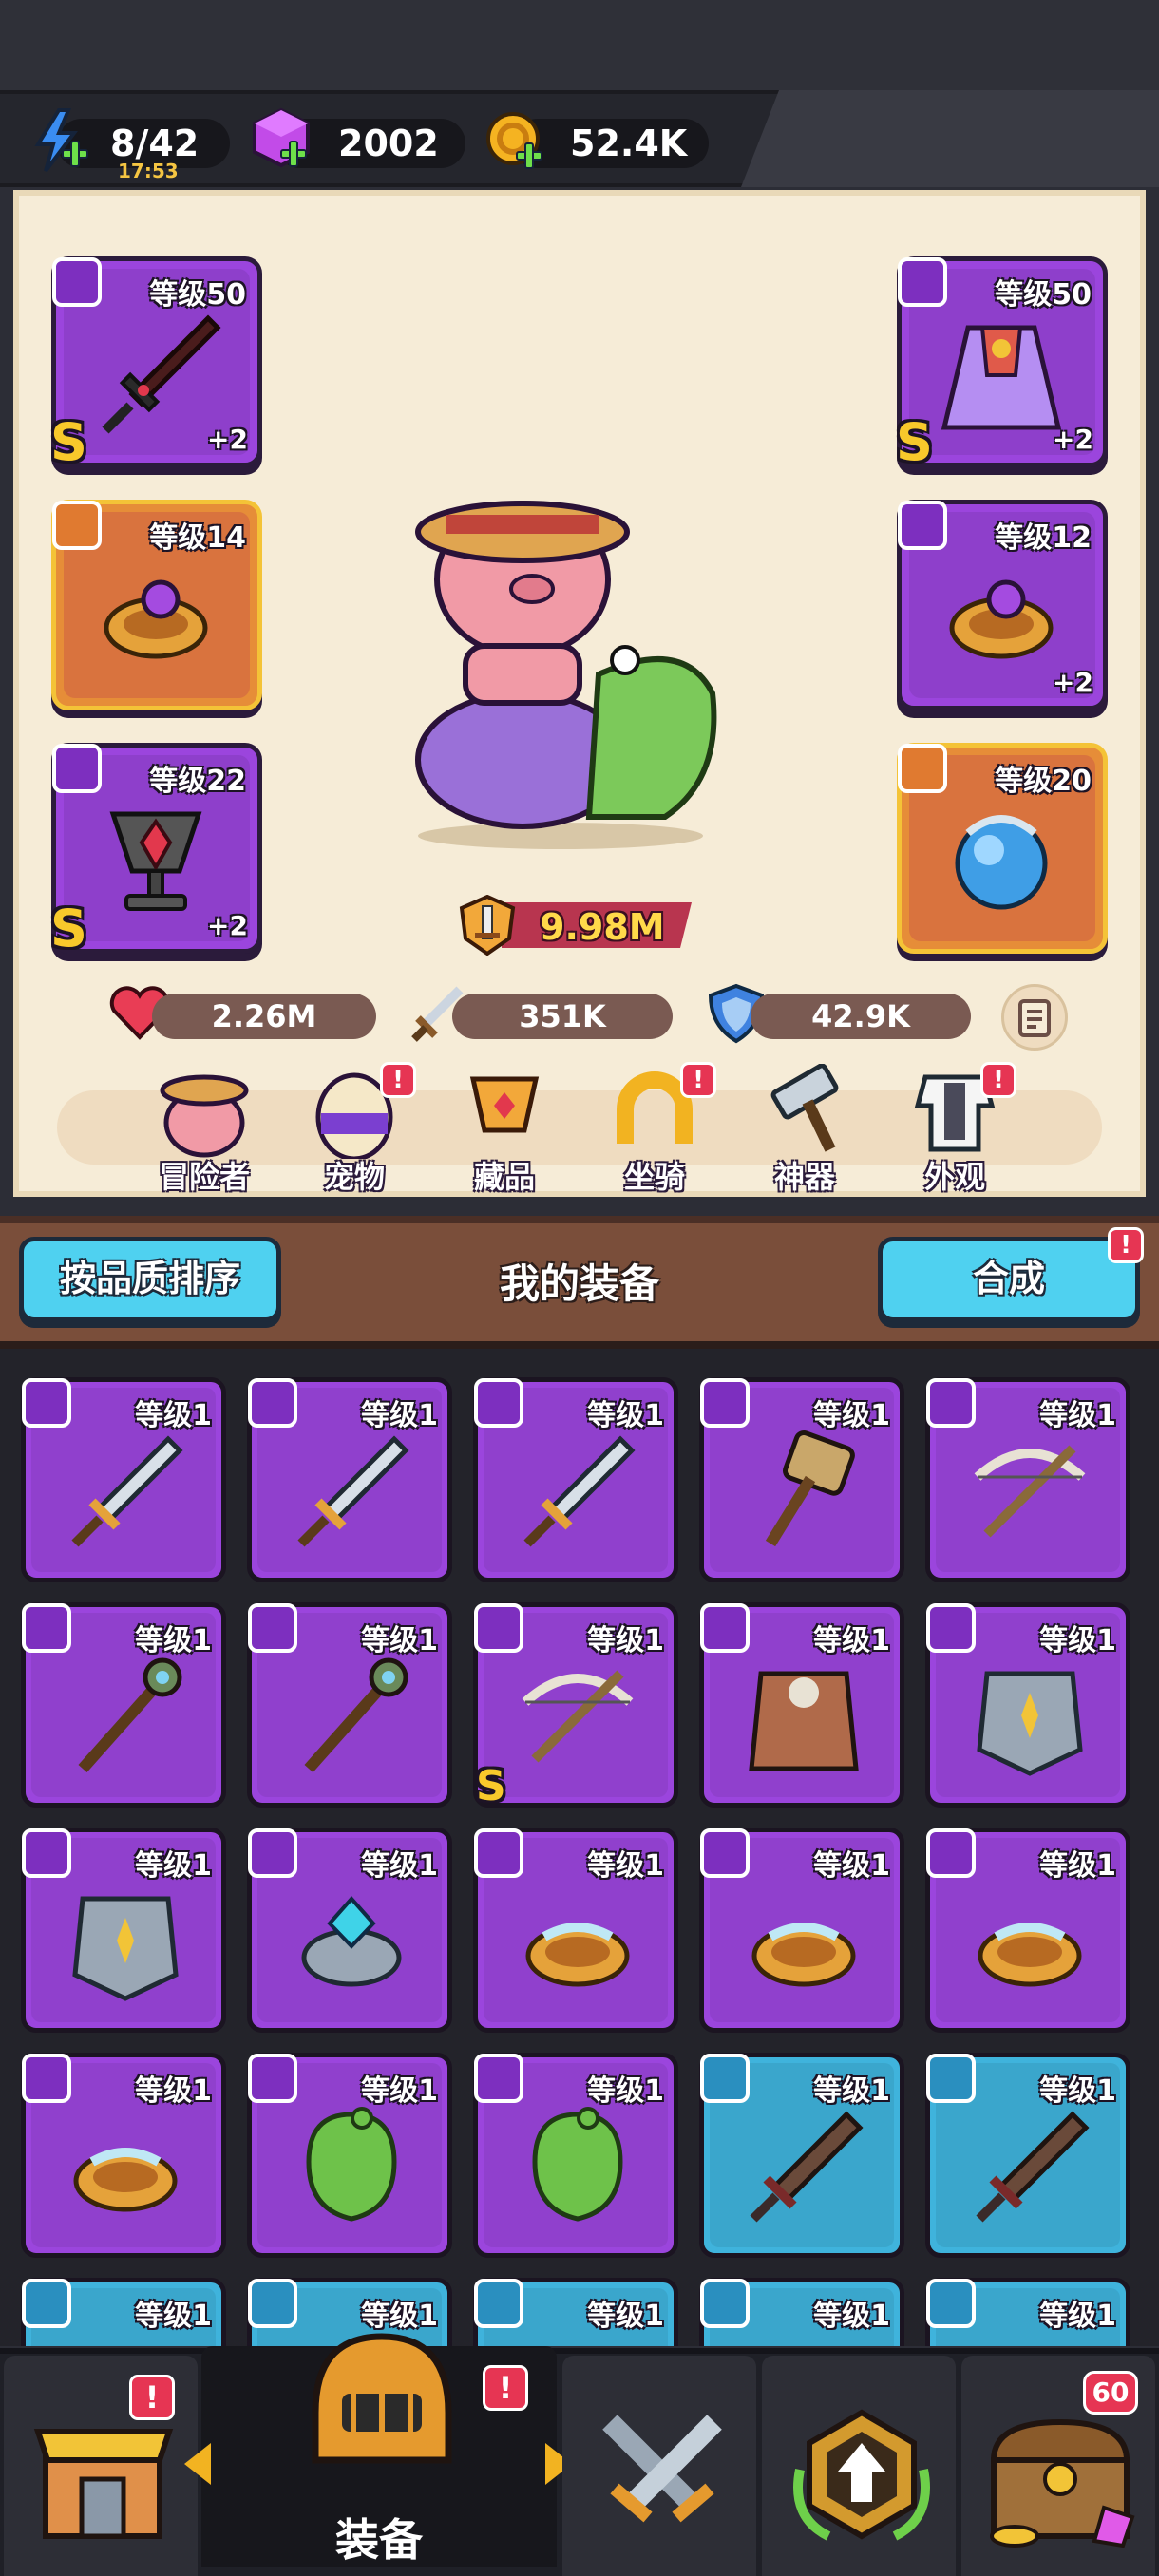  What do you see at coordinates (351, 2164) in the screenshot?
I see `amulet-icon` at bounding box center [351, 2164].